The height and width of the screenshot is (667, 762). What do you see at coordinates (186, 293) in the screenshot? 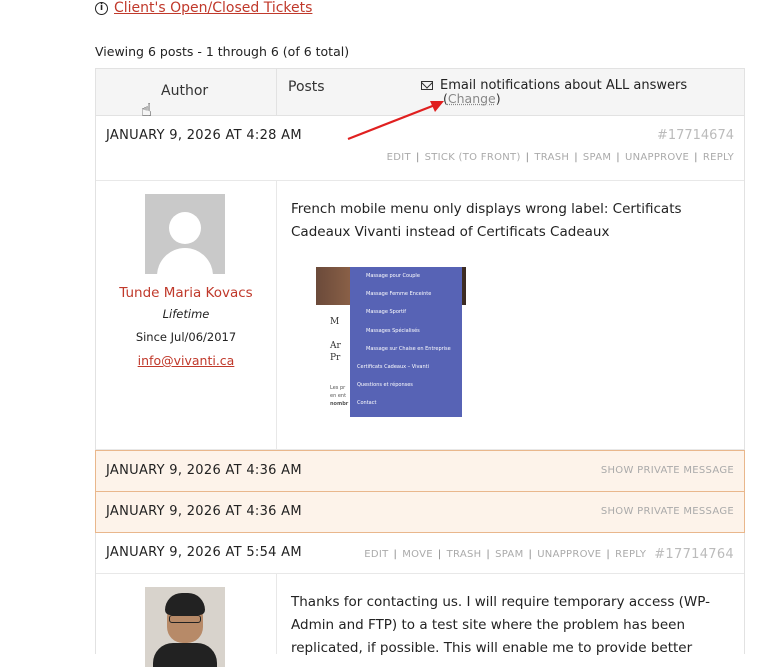
I see `author-name-link: Tunde Maria Kovacs` at bounding box center [186, 293].